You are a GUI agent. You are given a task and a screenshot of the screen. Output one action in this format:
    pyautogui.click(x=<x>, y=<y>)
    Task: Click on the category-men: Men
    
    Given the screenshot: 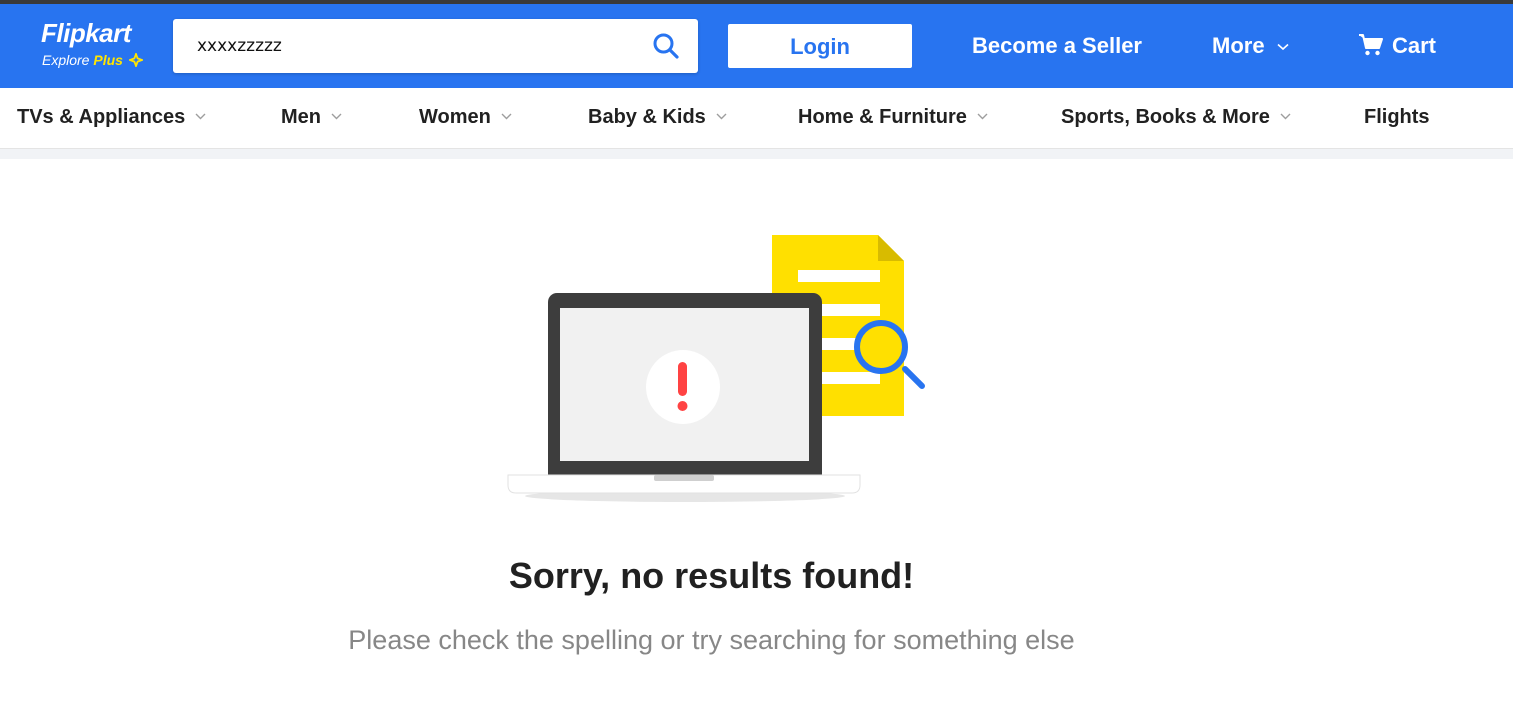 What is the action you would take?
    pyautogui.click(x=311, y=117)
    